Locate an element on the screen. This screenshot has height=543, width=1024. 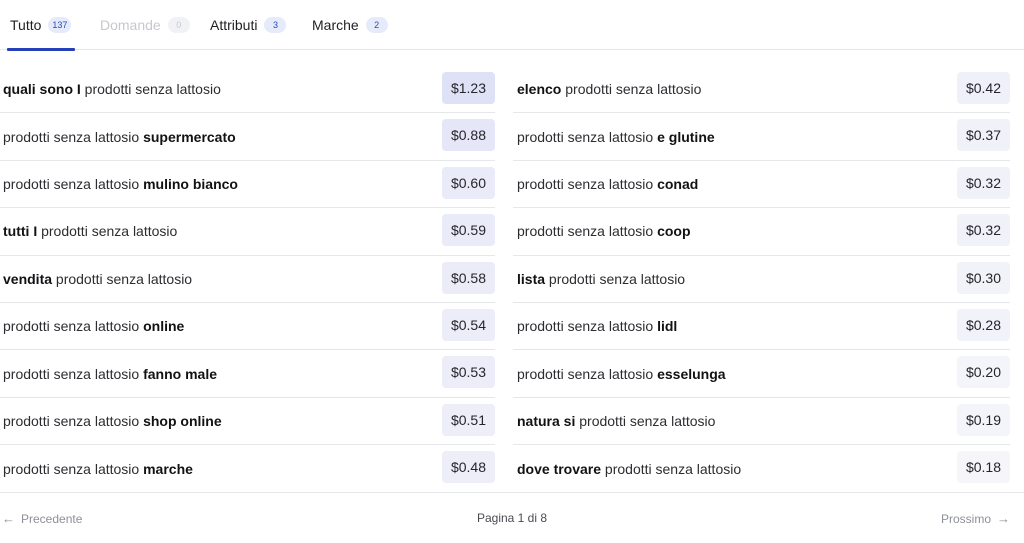
tab-tutto: Tutto 137 is located at coordinates (41, 25).